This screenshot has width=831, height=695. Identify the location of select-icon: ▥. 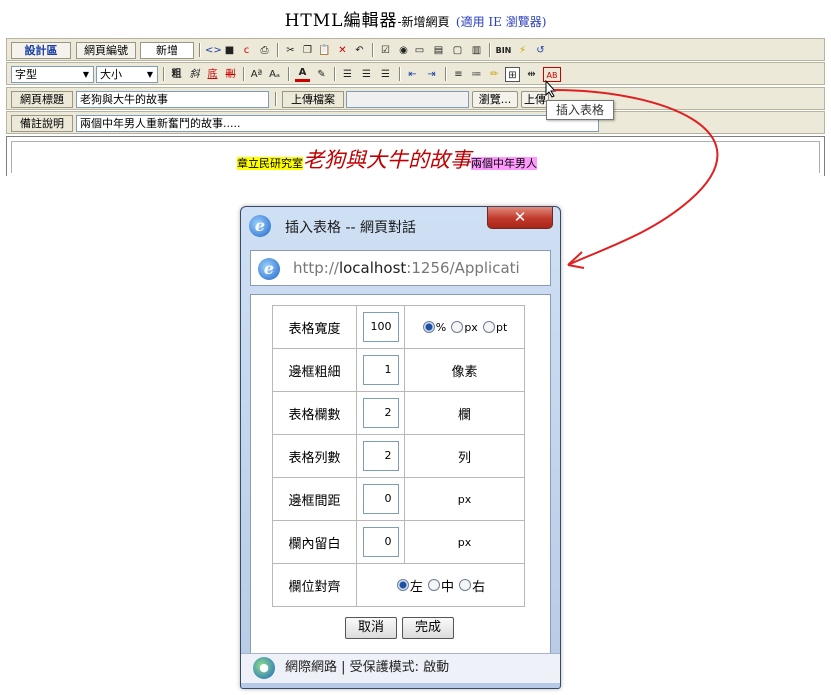
(476, 50).